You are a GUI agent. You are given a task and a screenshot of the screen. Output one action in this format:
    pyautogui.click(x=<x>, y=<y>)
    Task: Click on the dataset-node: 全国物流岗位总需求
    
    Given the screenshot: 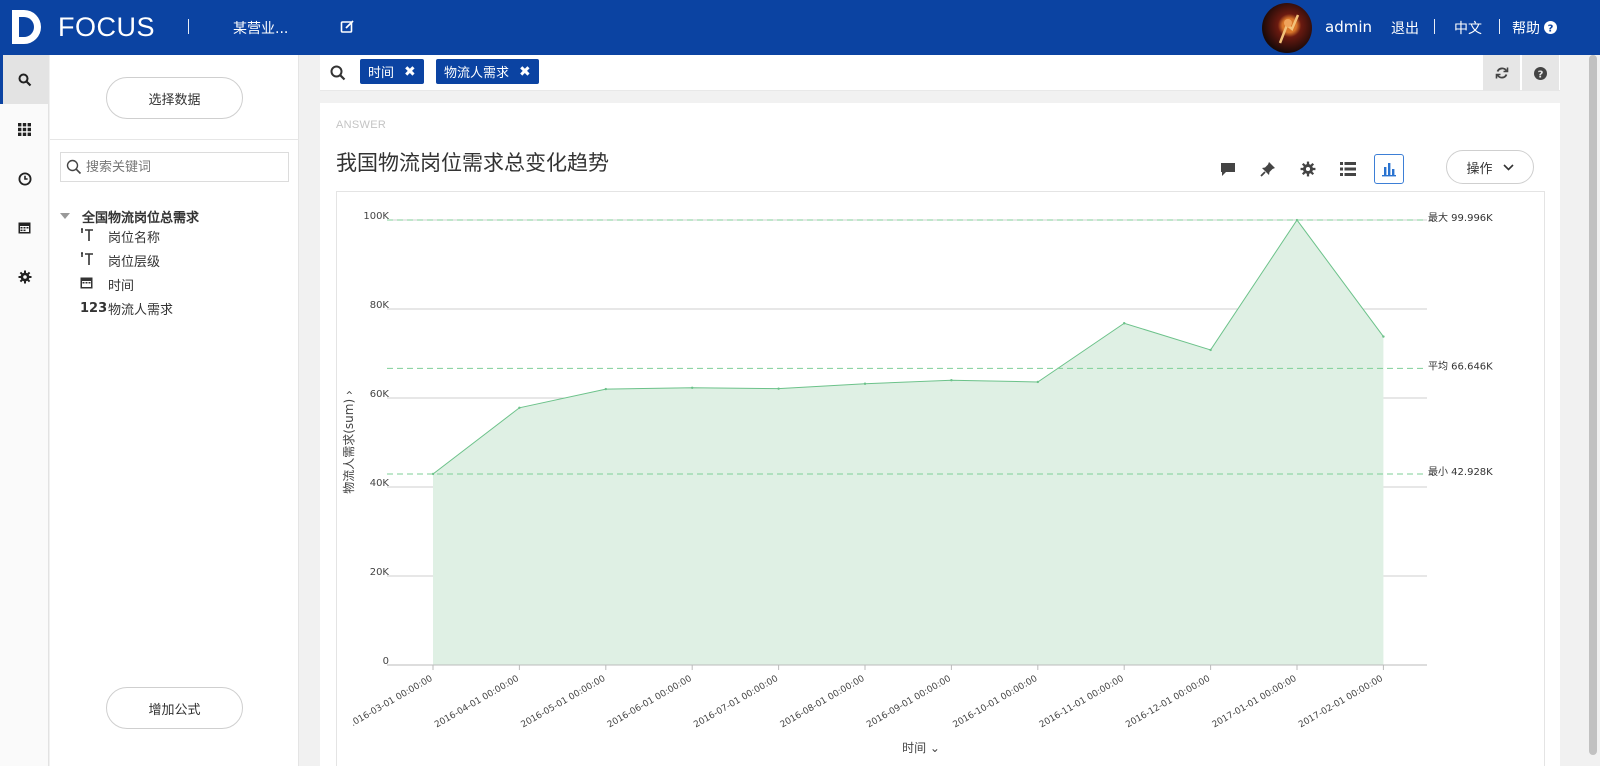 What is the action you would take?
    pyautogui.click(x=129, y=216)
    